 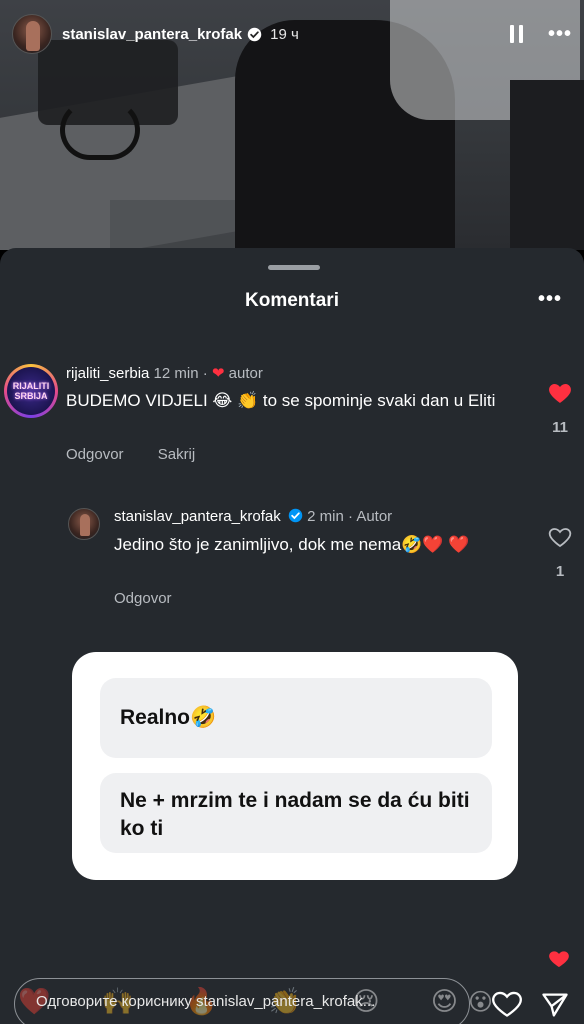 I want to click on reply-meta: stanislav_pantera_krofak 2 min · Autor, so click(x=253, y=516).